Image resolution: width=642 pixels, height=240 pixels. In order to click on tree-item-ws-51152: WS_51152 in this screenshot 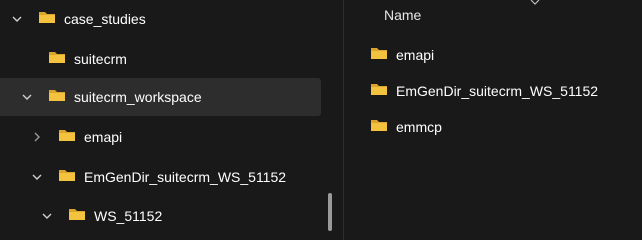, I will do `click(160, 216)`.